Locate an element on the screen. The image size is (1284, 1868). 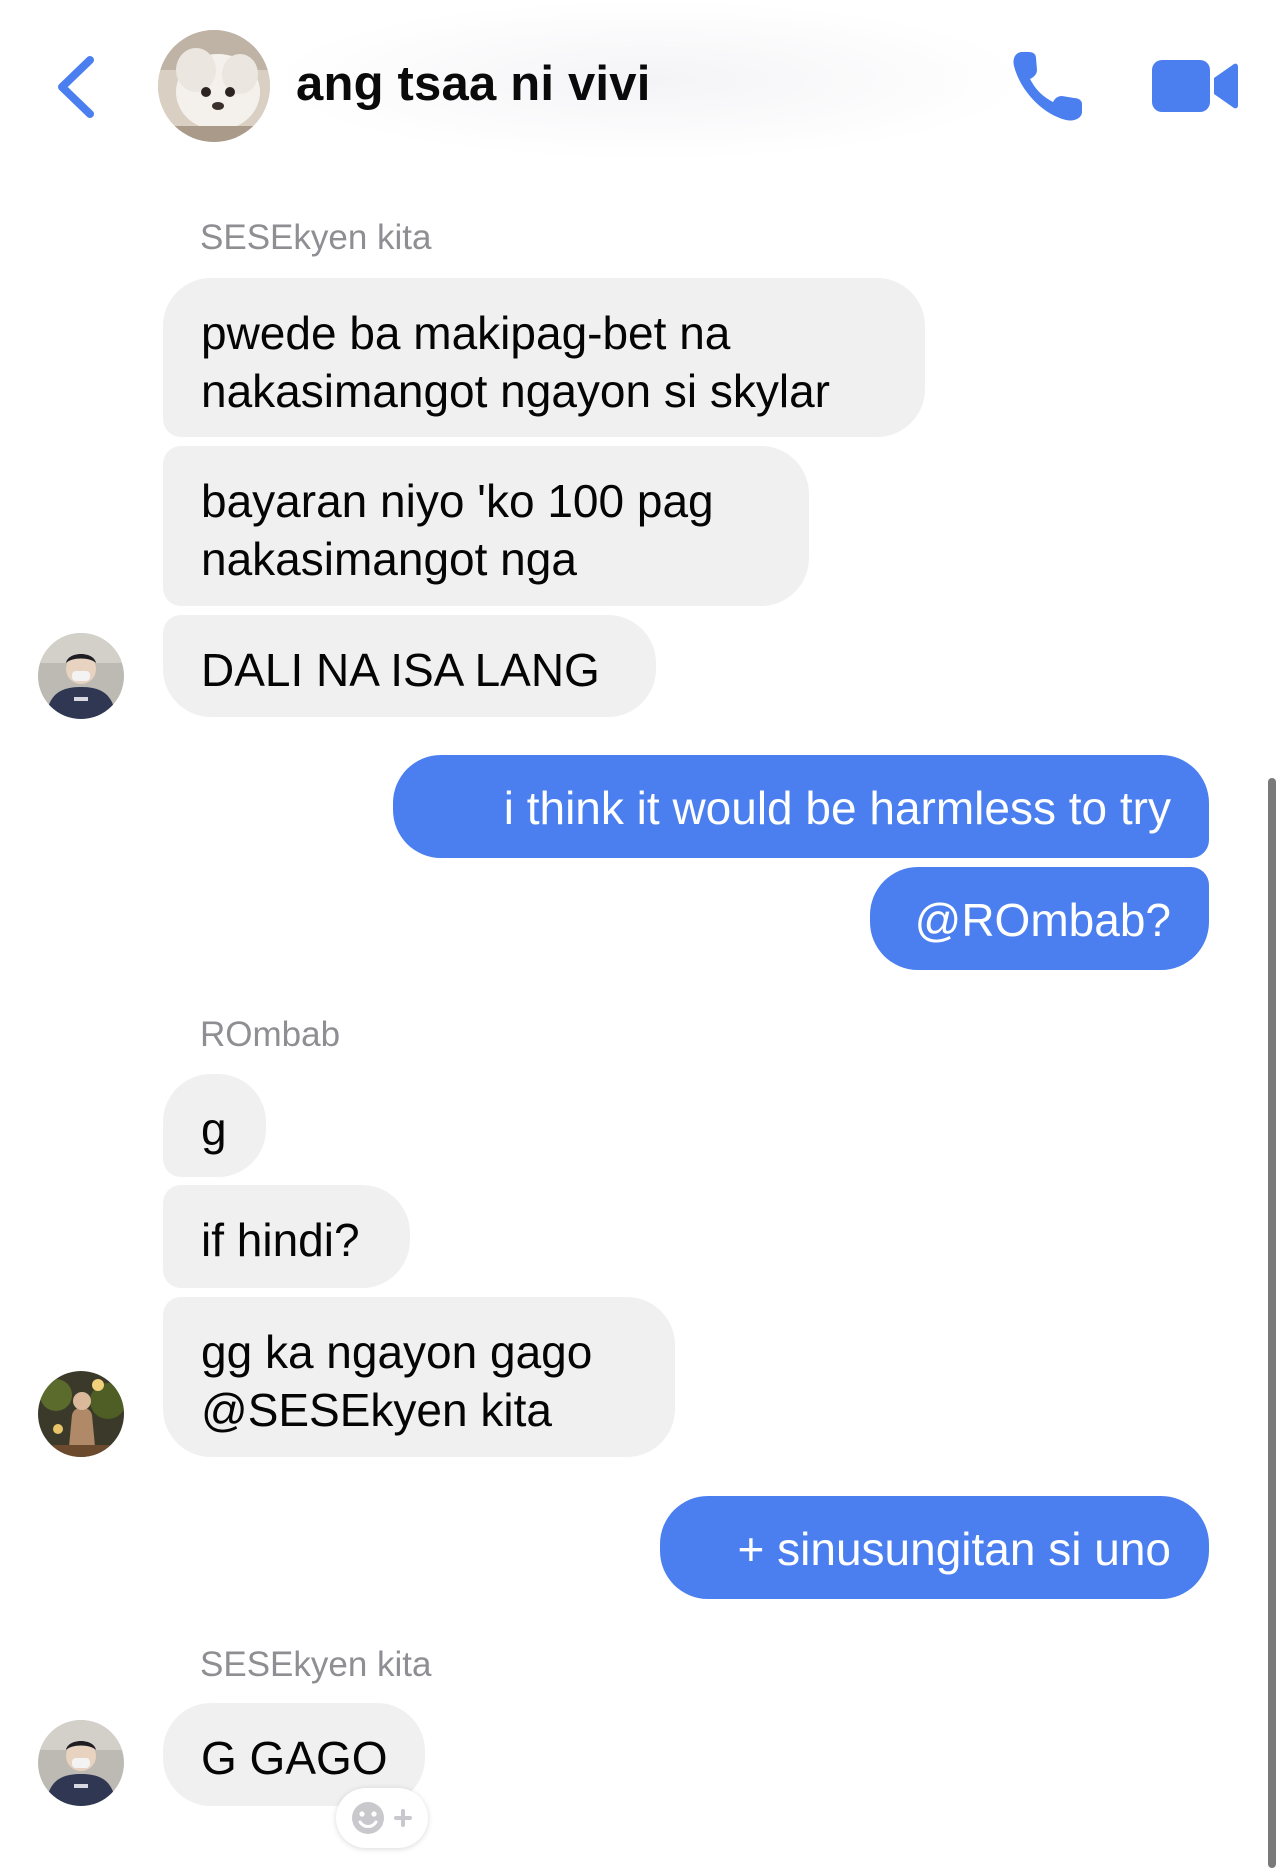
chat-header: ang tsaa ni vivi is located at coordinates (642, 80).